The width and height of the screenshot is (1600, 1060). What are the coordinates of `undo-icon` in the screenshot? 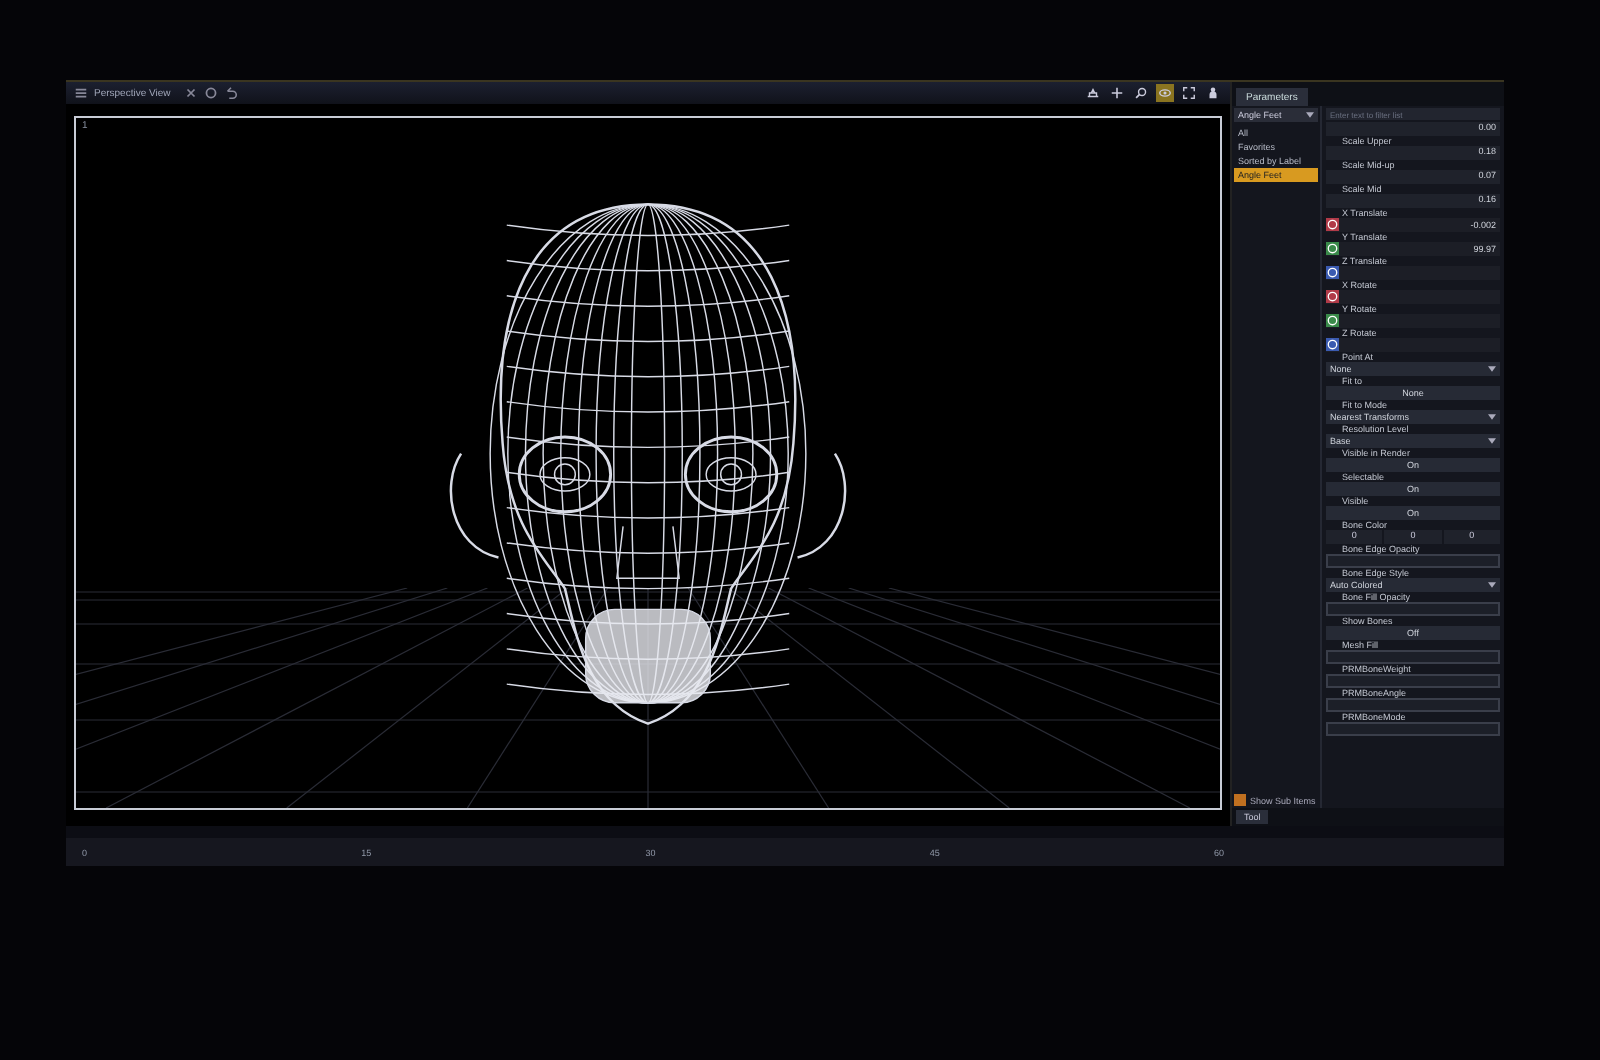 It's located at (231, 93).